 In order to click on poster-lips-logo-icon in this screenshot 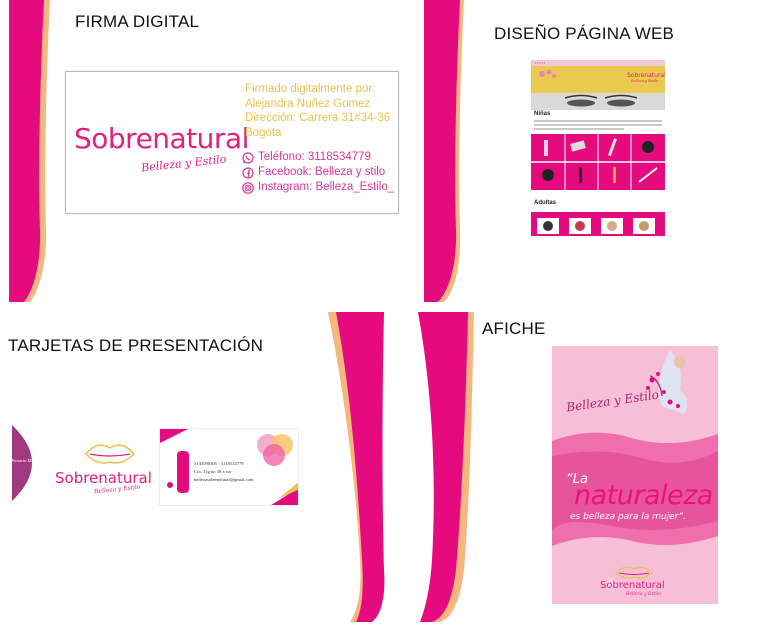, I will do `click(634, 572)`.